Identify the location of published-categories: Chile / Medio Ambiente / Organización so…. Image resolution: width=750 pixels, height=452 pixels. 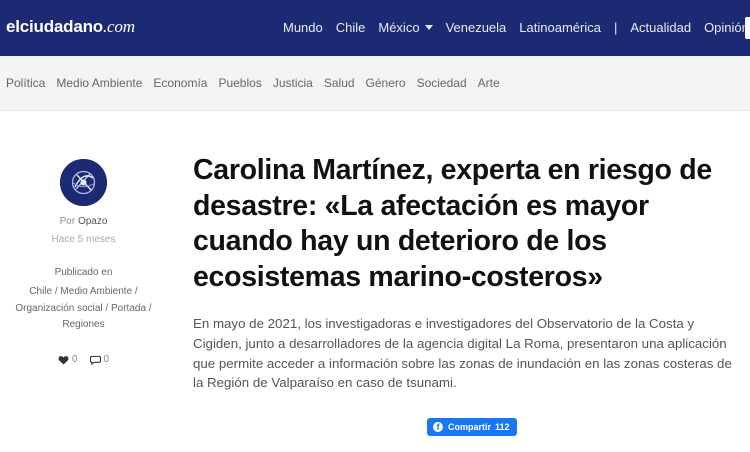
(83, 309).